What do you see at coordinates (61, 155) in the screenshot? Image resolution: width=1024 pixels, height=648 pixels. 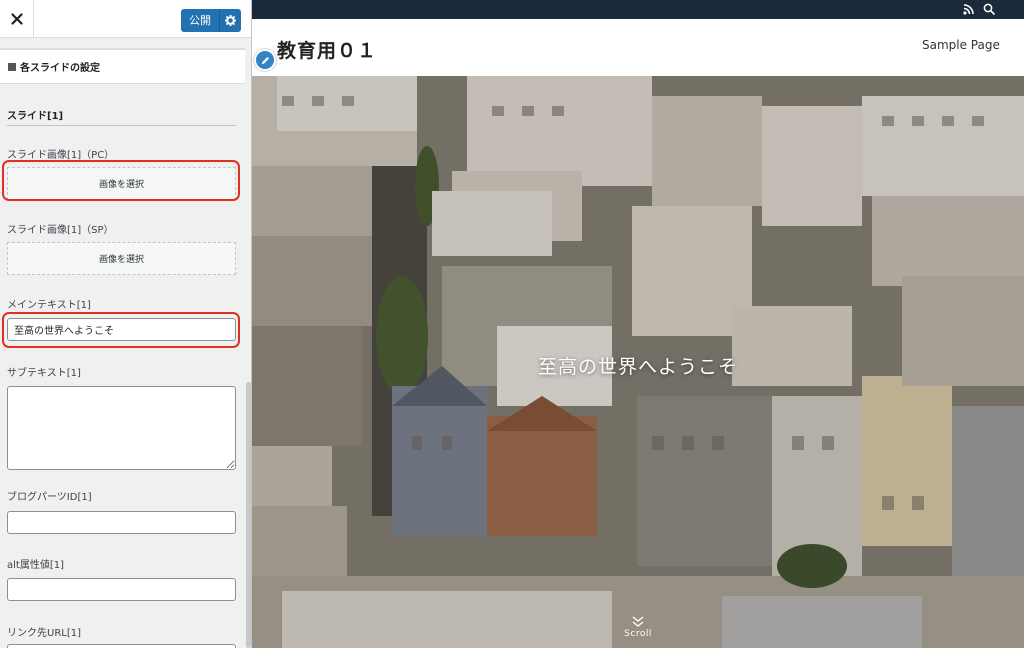 I see `slide-image-pc-label: スライド画像[1]（PC）` at bounding box center [61, 155].